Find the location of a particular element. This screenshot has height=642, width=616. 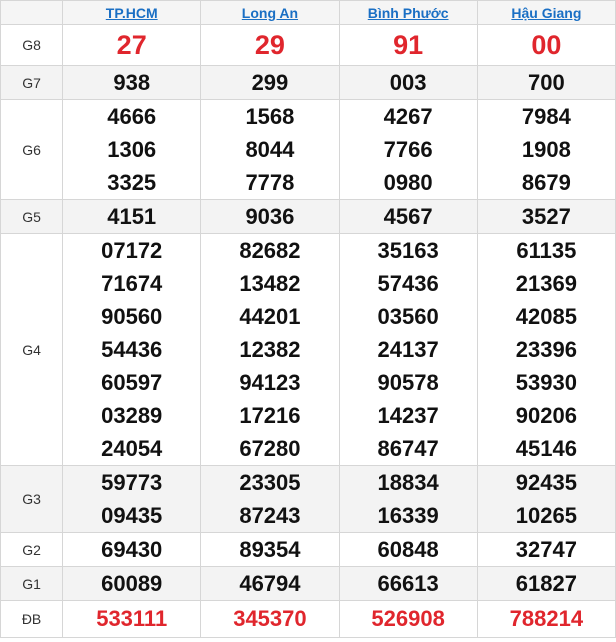

prize-label-g5: G5 is located at coordinates (32, 216).